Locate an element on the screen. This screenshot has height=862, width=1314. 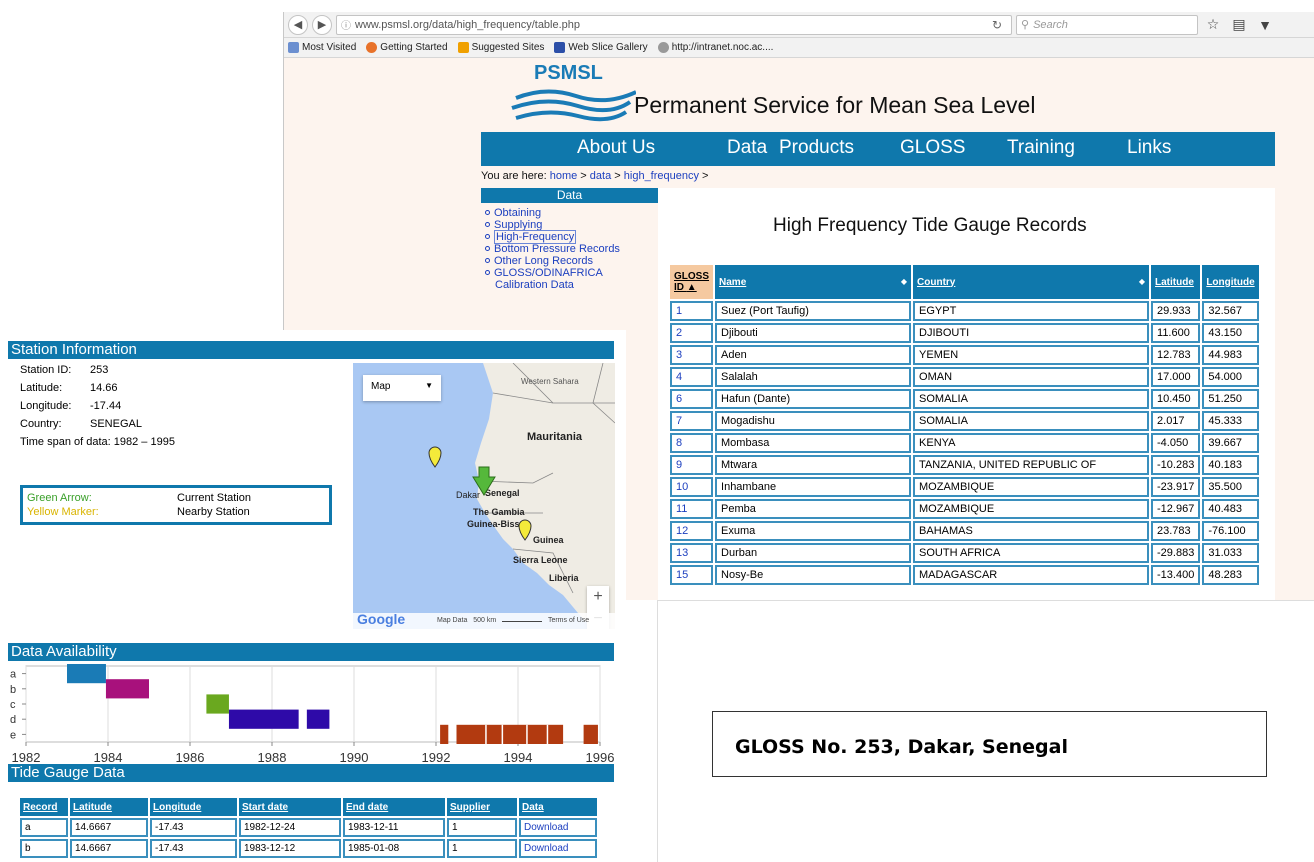
start-date-cell: 1982-12-24 is located at coordinates (290, 827).